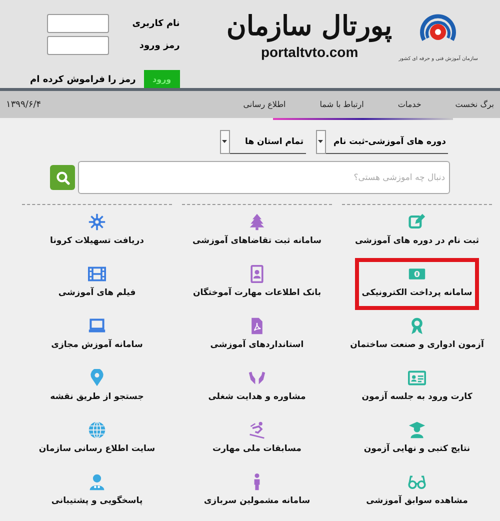 The height and width of the screenshot is (521, 500). I want to click on service-item: مشاهده سوابق آموزشی, so click(417, 492).